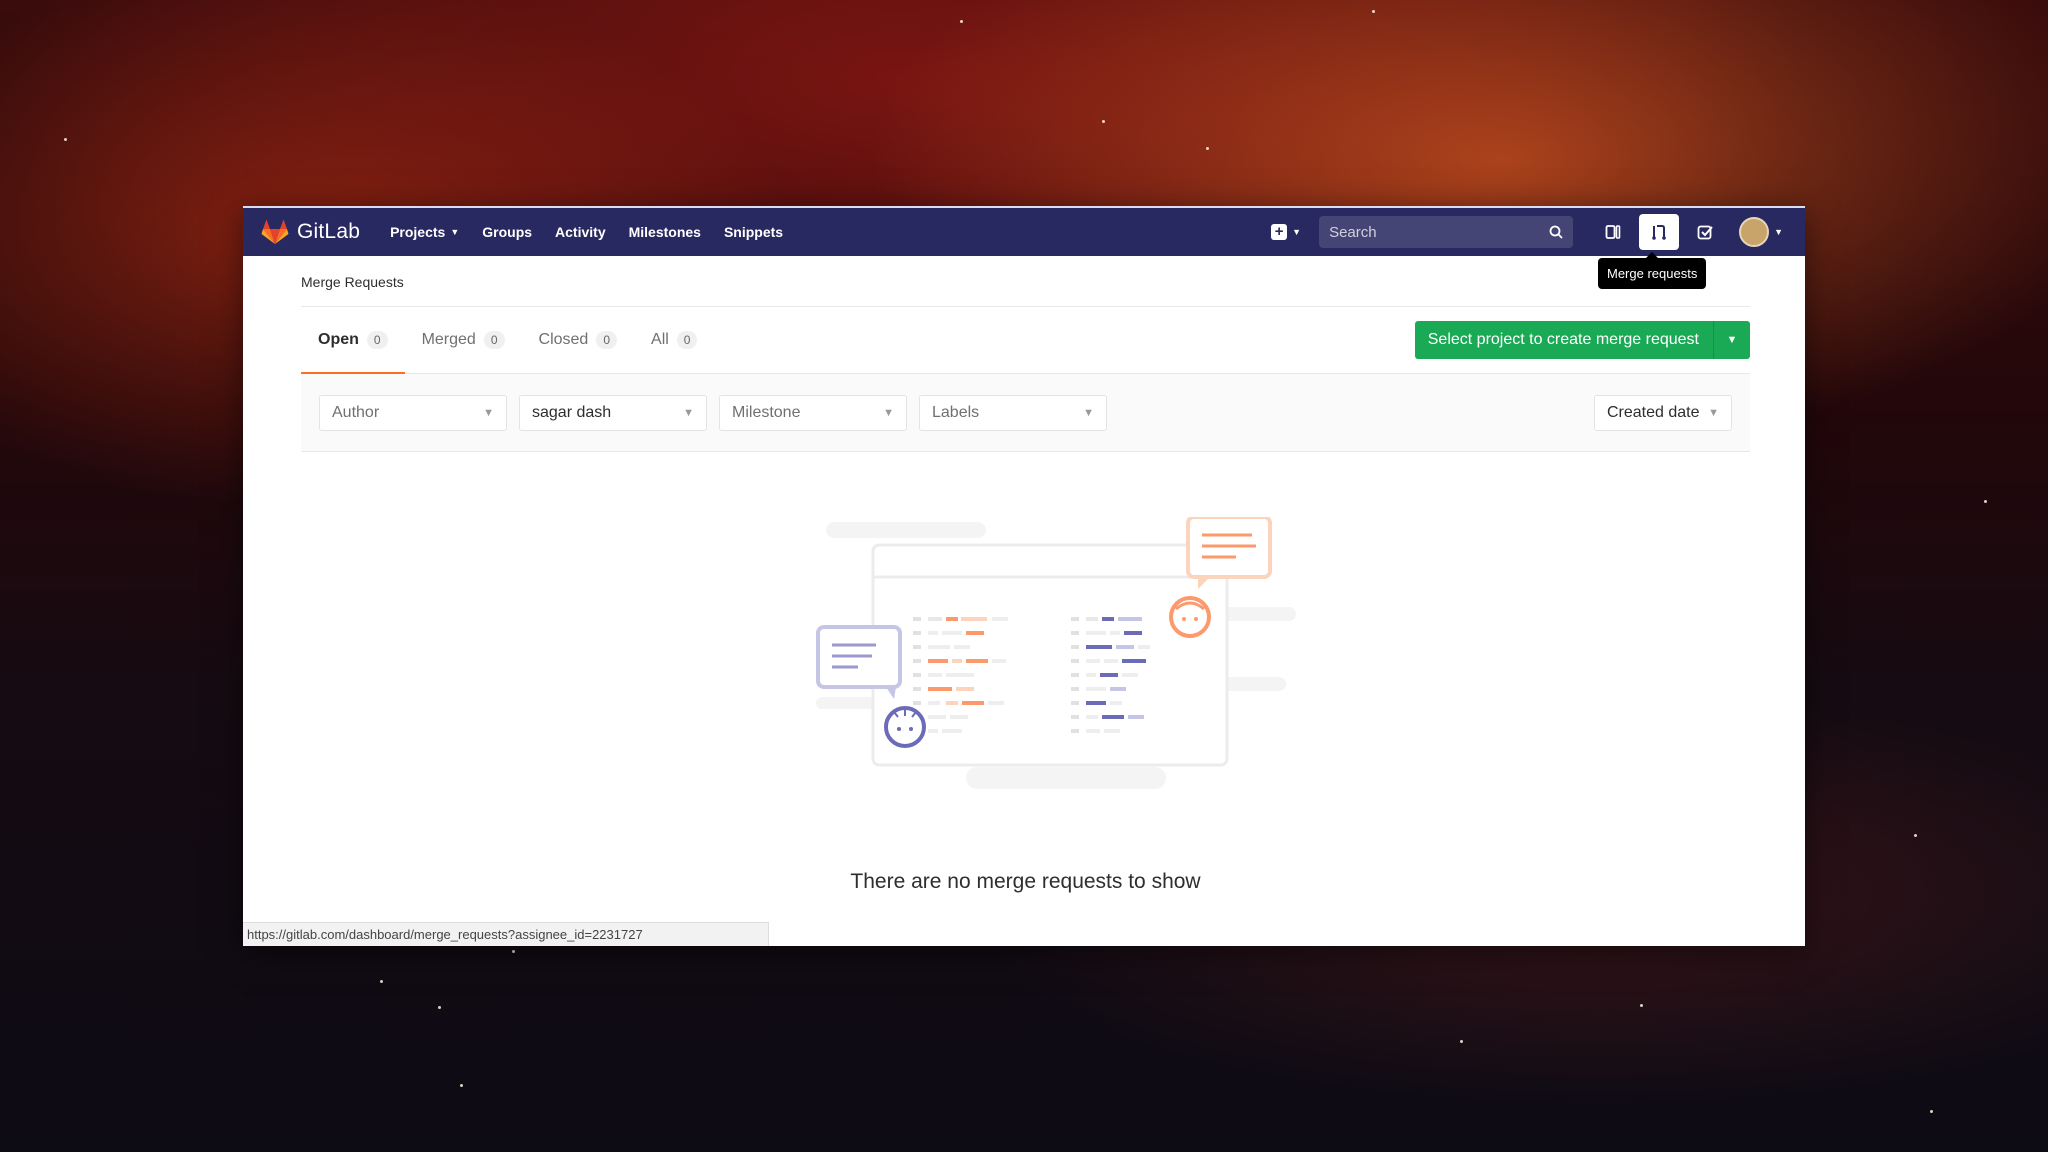 The image size is (2048, 1152). What do you see at coordinates (1754, 232) in the screenshot?
I see `avatar` at bounding box center [1754, 232].